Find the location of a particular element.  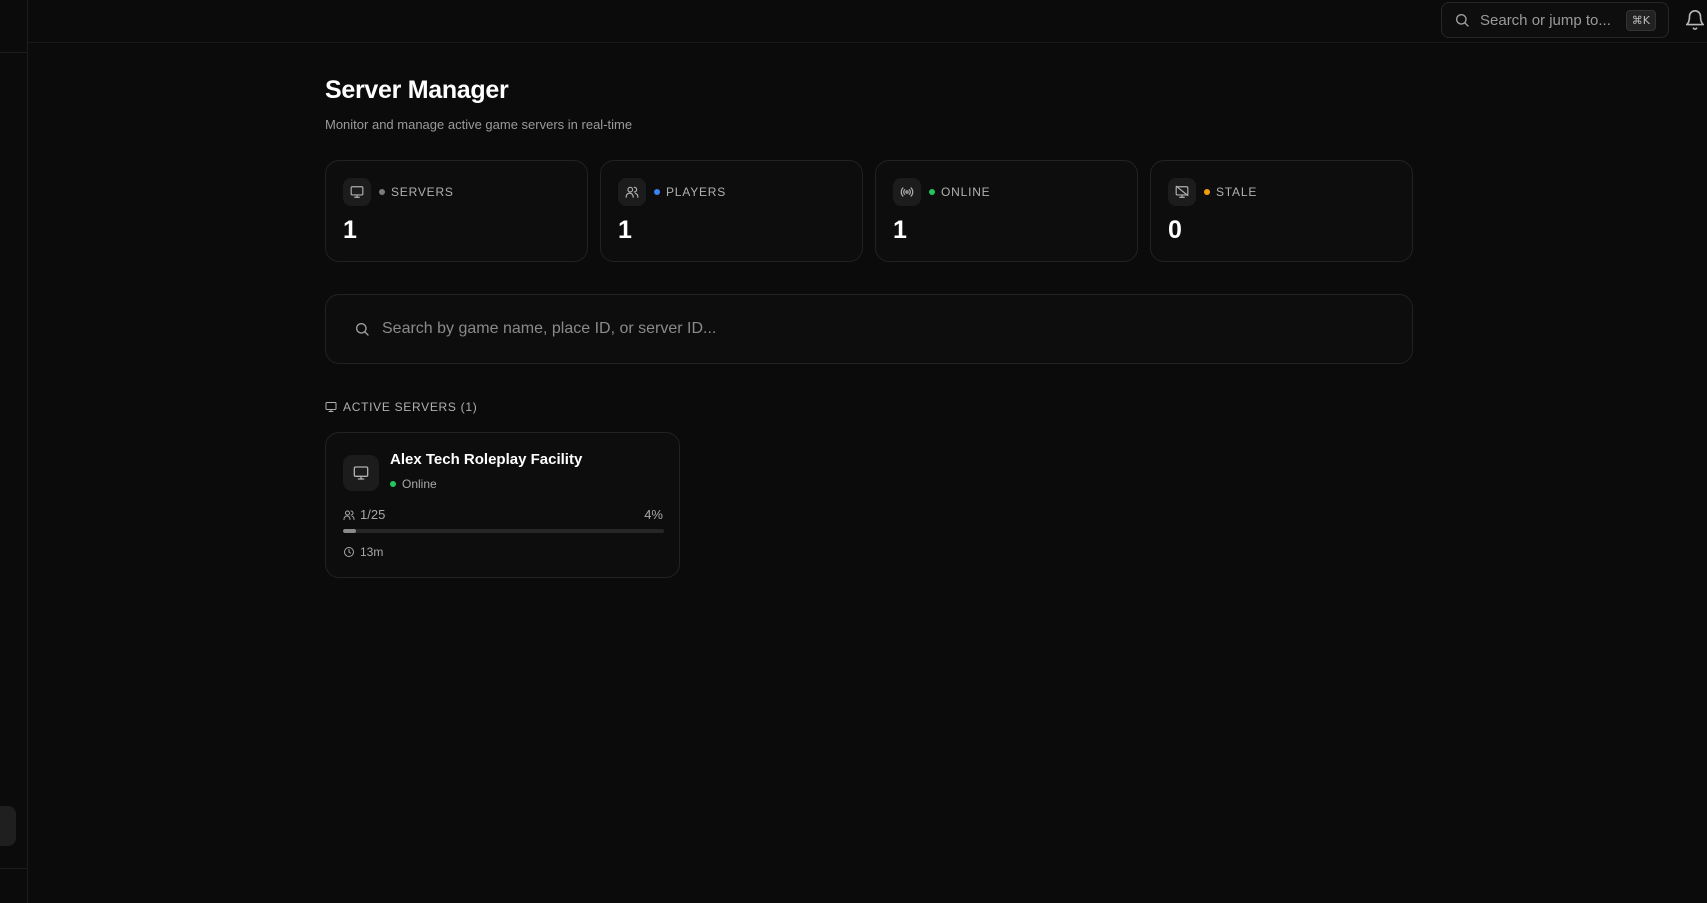

server-name: Alex Tech Roleplay Facility is located at coordinates (486, 459).